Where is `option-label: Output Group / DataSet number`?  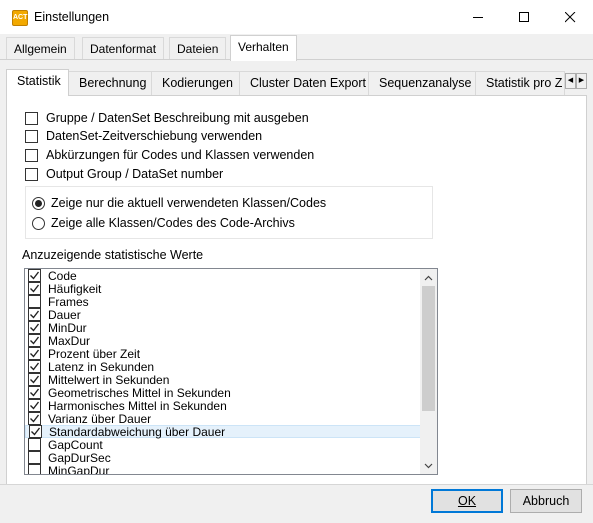
option-label: Output Group / DataSet number is located at coordinates (135, 174).